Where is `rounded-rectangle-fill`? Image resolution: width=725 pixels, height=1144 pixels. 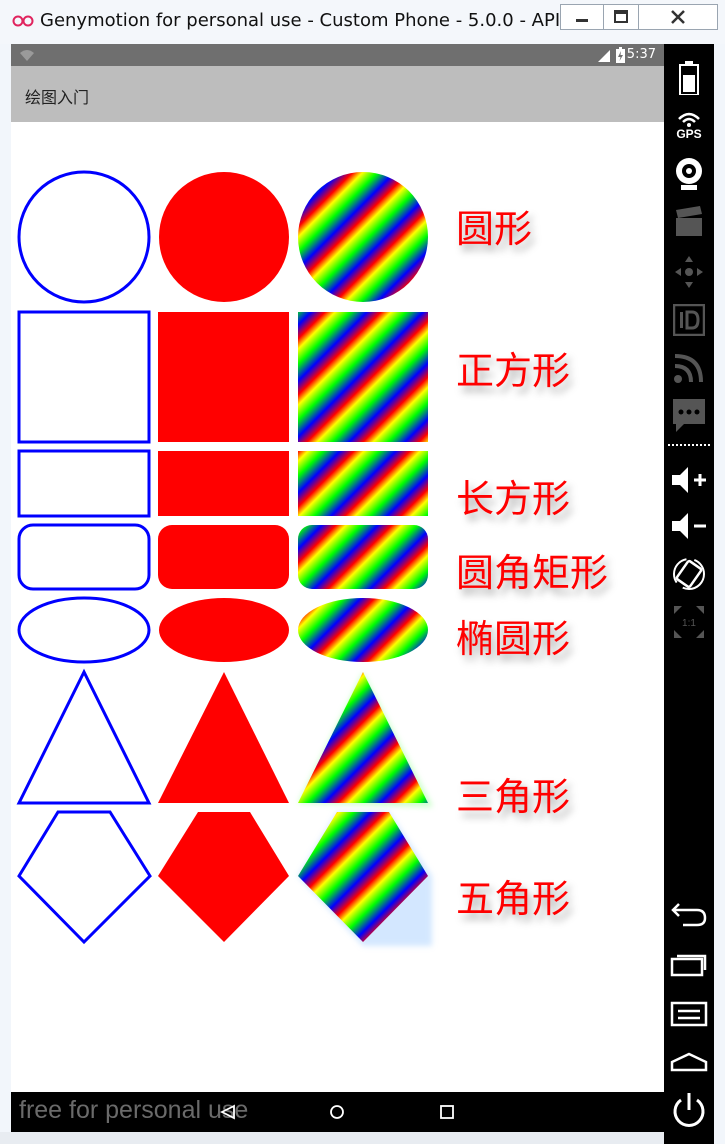
rounded-rectangle-fill is located at coordinates (223, 557).